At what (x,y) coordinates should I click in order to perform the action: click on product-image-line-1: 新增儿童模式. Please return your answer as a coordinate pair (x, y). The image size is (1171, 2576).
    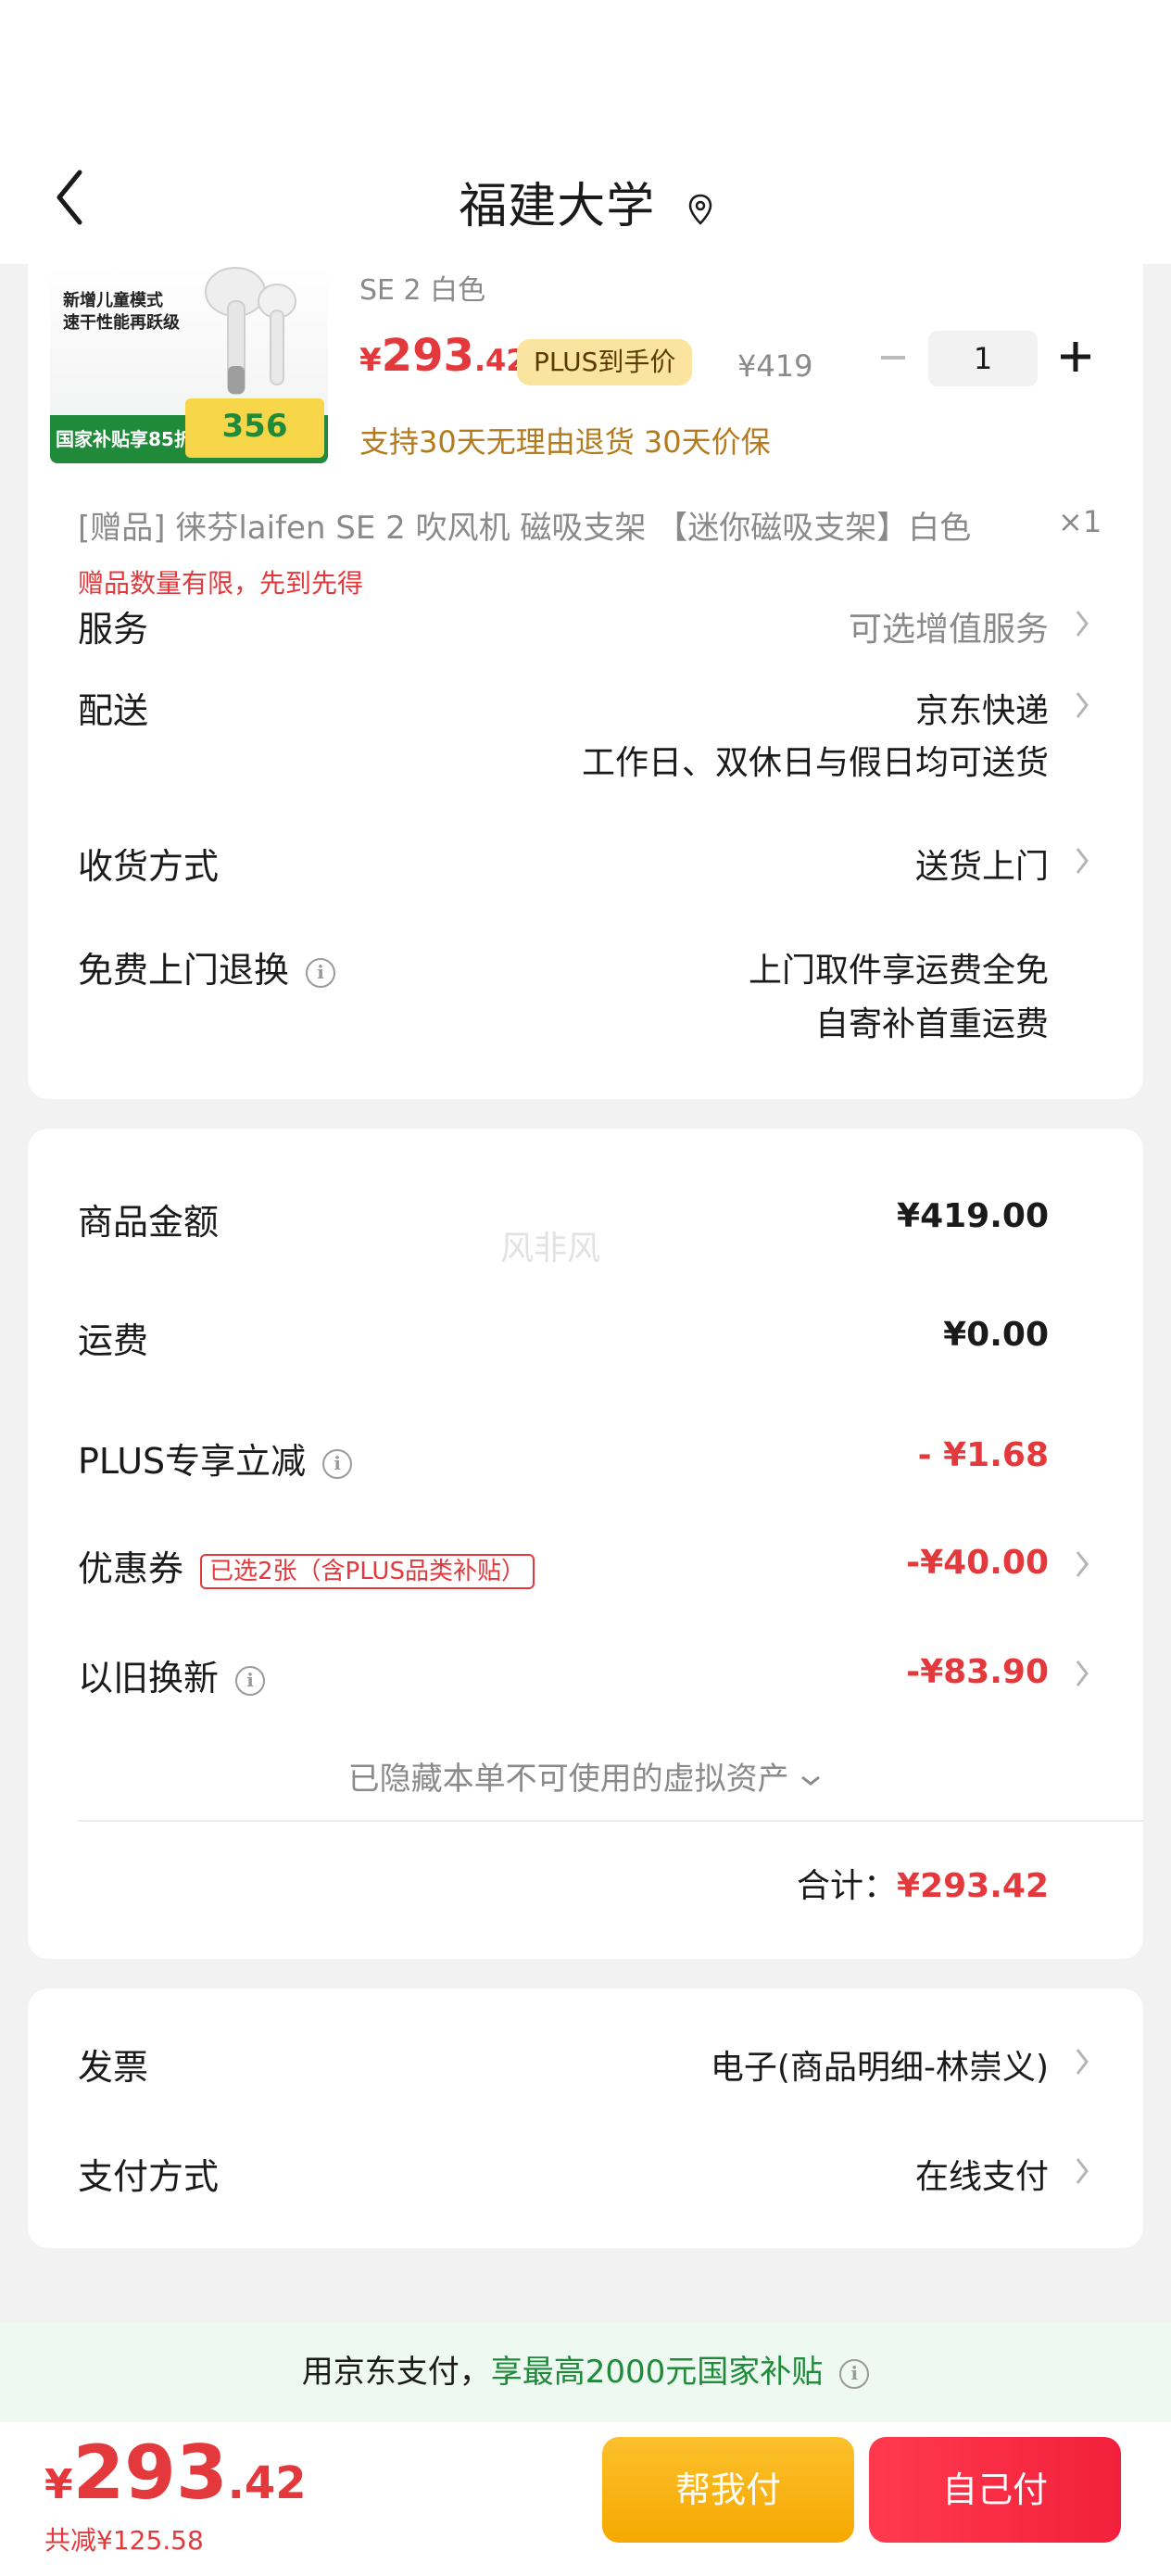
    Looking at the image, I should click on (113, 300).